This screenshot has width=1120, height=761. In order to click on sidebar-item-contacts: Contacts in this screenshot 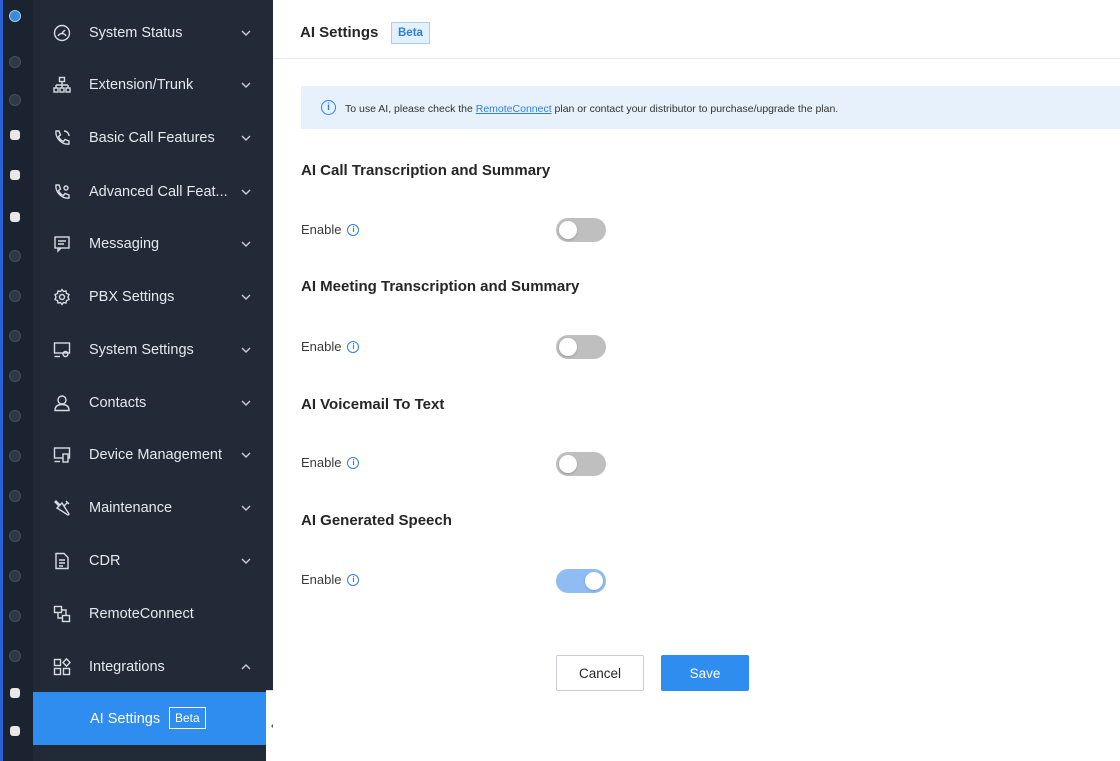, I will do `click(153, 403)`.